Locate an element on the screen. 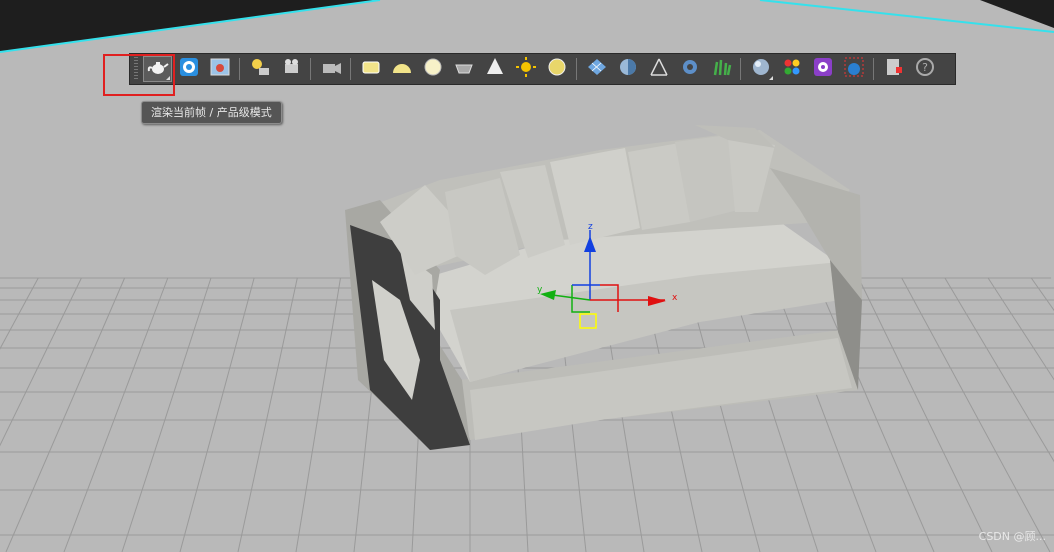  dome-object-icon is located at coordinates (402, 69).